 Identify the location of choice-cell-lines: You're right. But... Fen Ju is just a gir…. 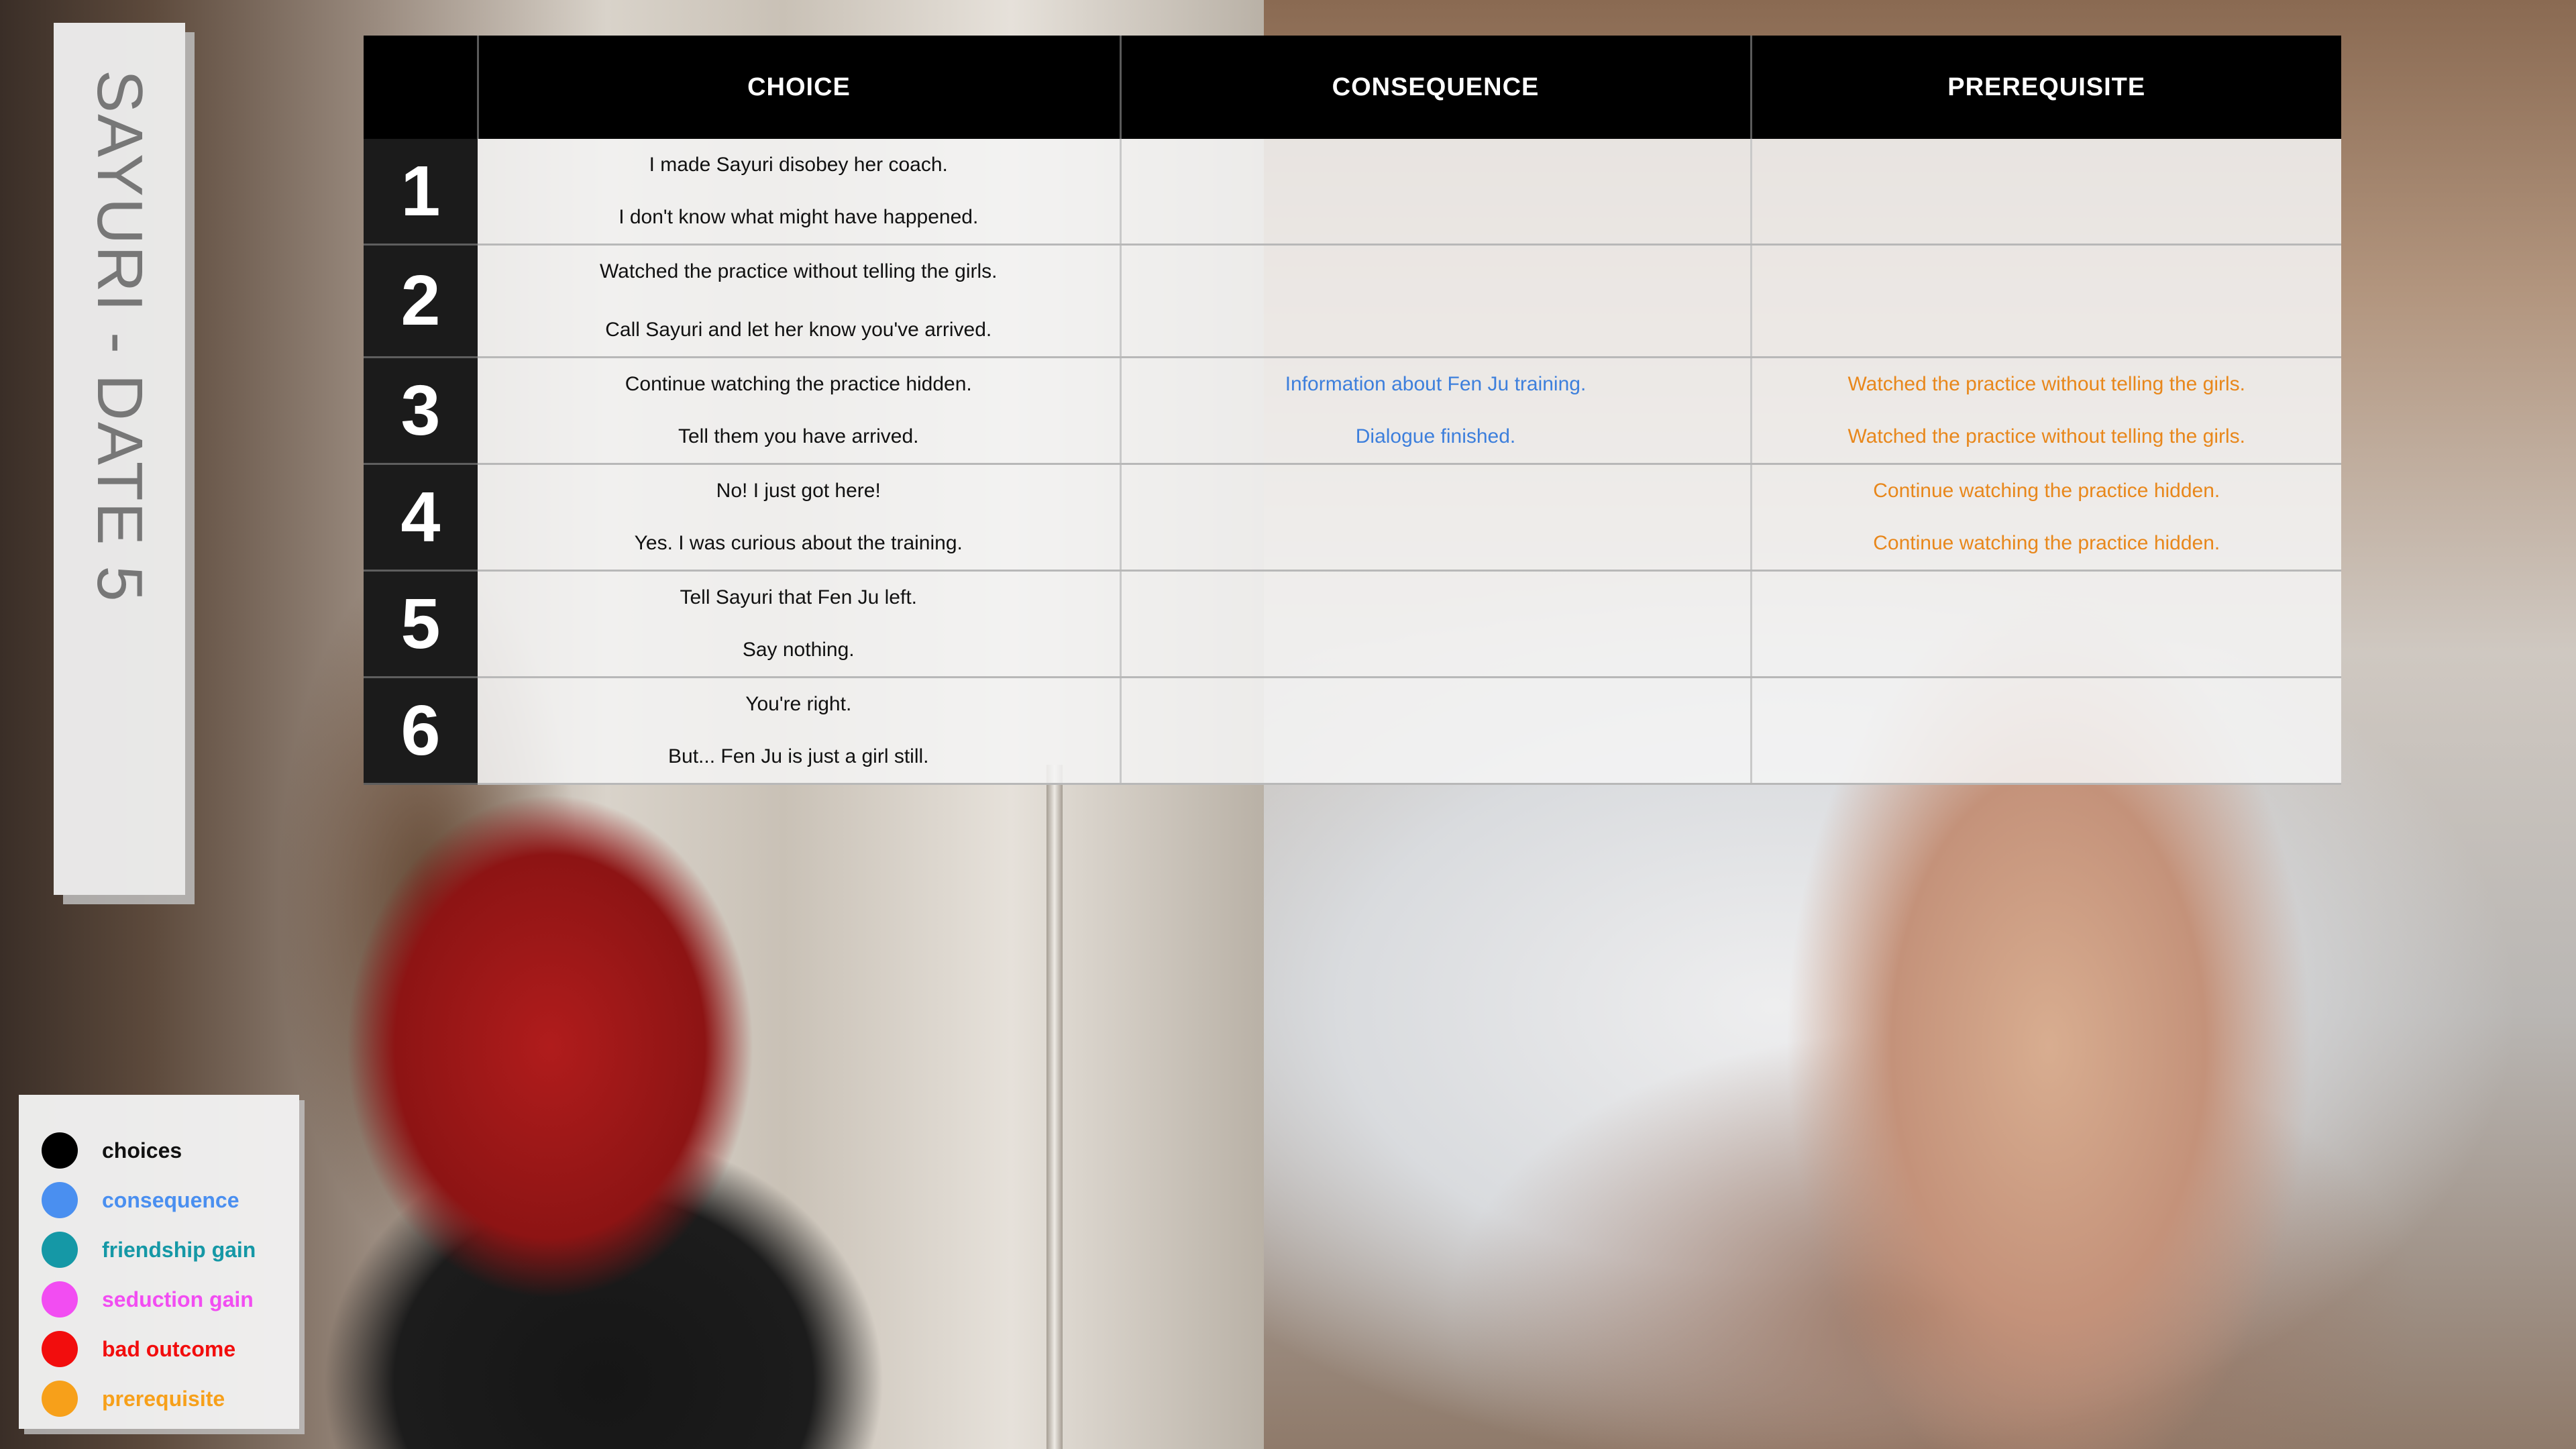
(799, 730).